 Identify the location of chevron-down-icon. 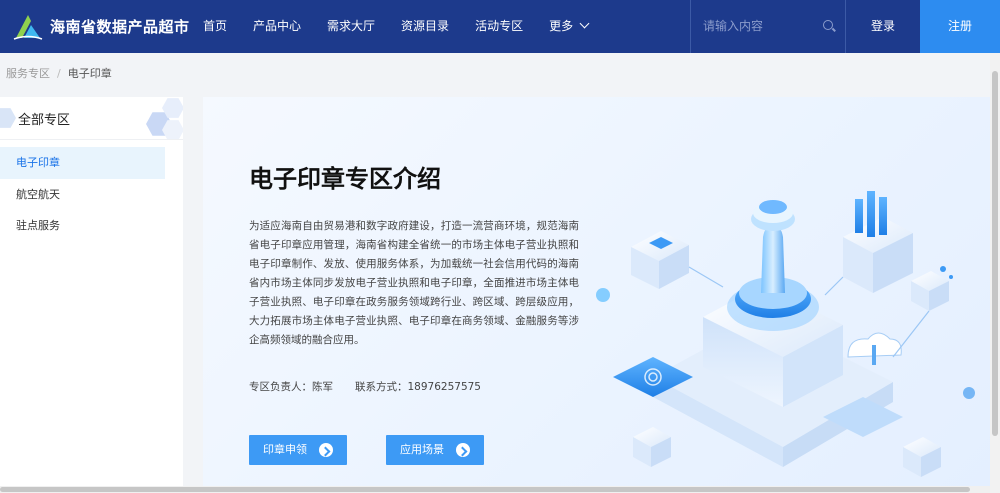
(584, 23).